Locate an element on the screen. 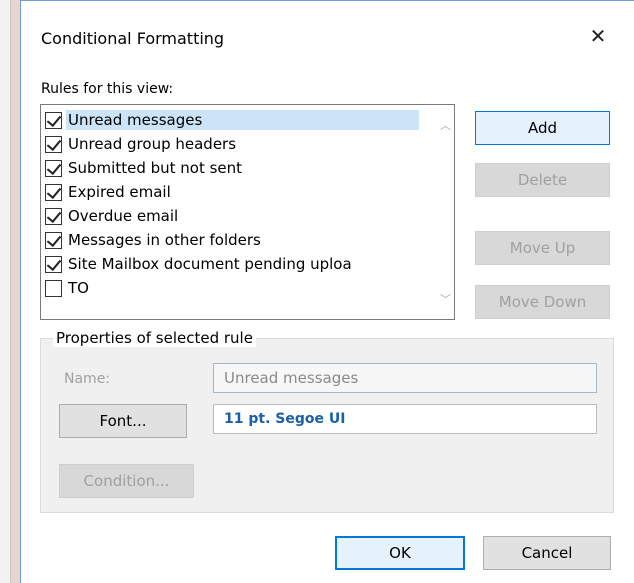 The image size is (634, 583). background-window-edge is located at coordinates (5, 291).